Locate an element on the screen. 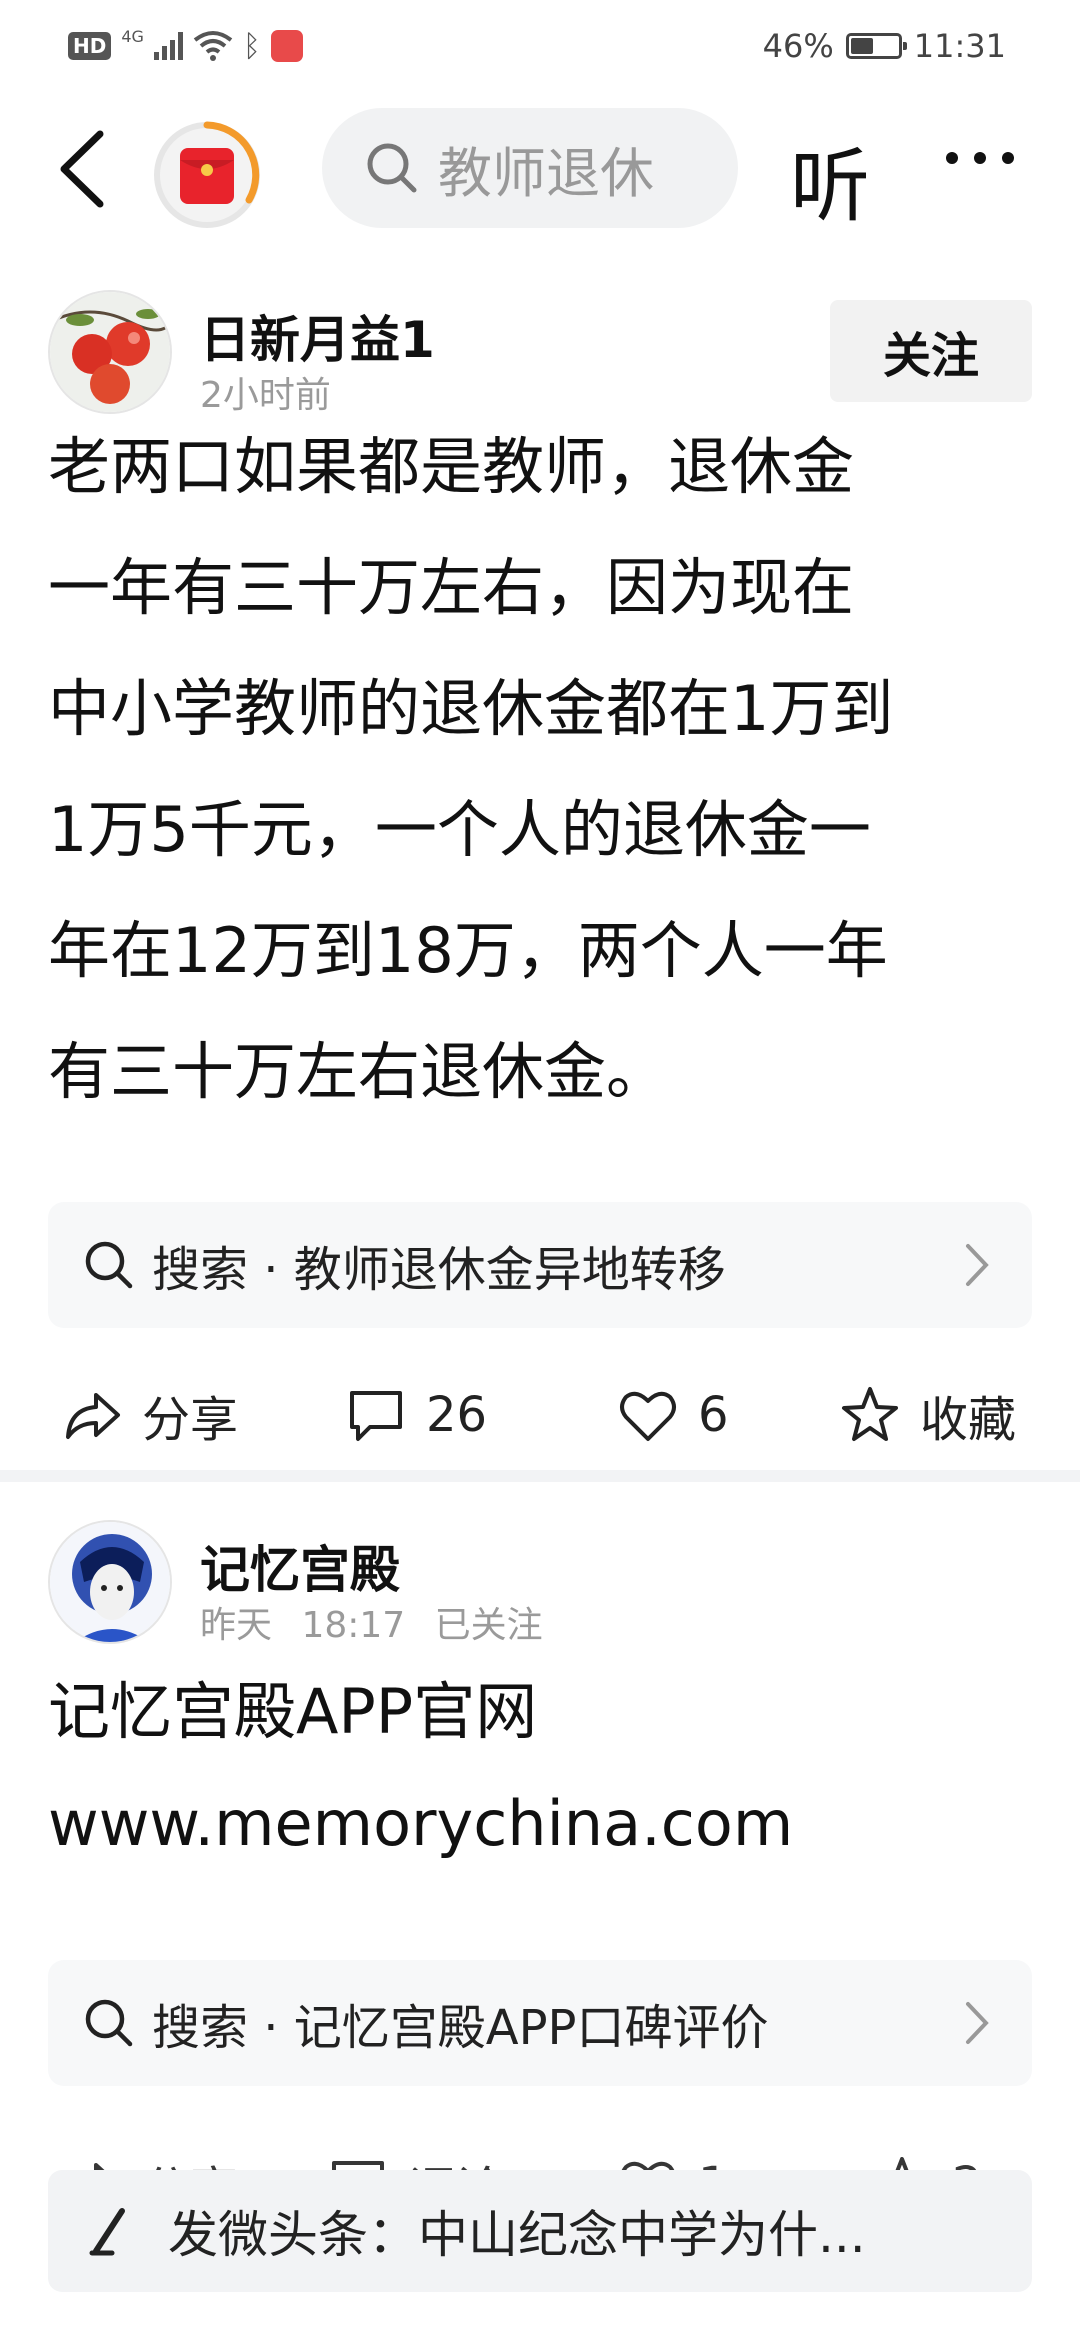 The height and width of the screenshot is (2340, 1080). comment-button: 26 is located at coordinates (415, 1415).